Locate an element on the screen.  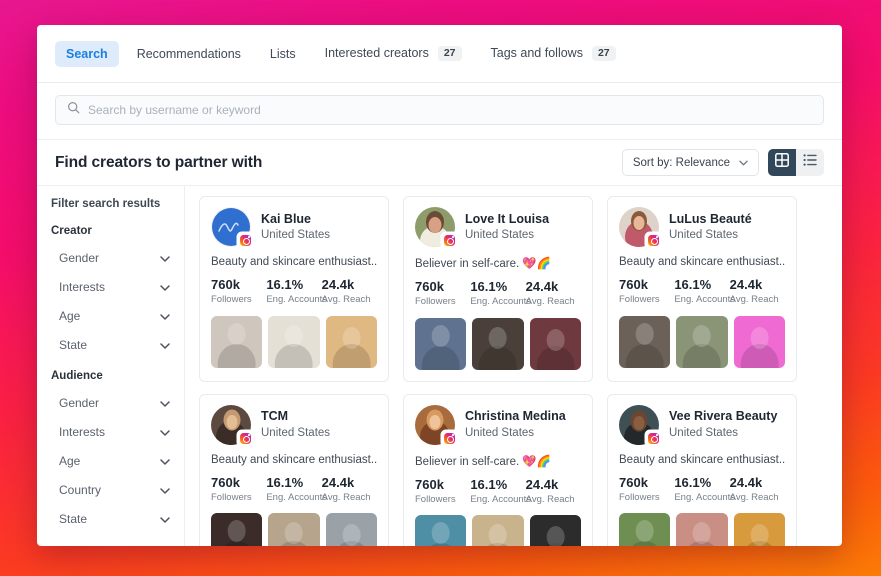
list-view-button is located at coordinates (810, 162).